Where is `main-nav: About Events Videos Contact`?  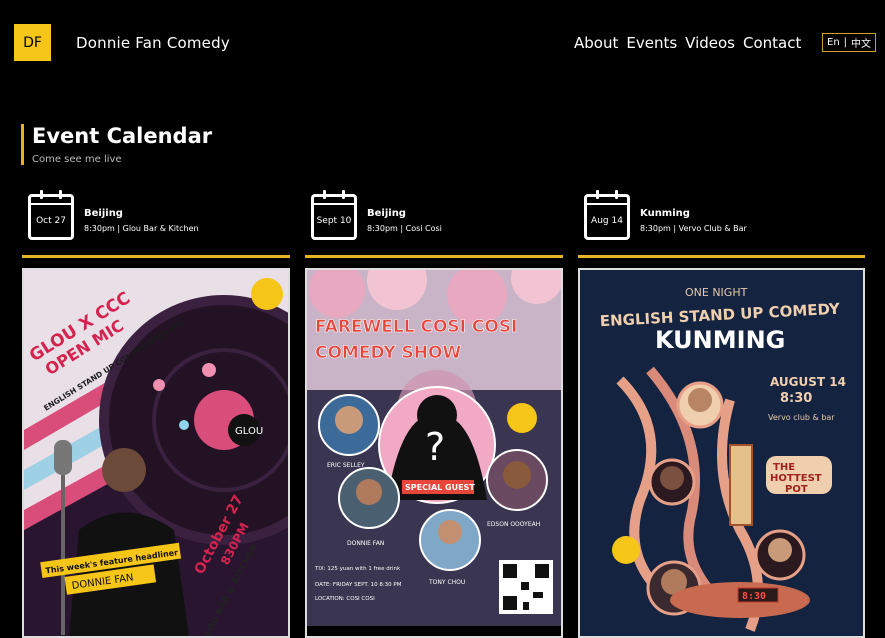
main-nav: About Events Videos Contact is located at coordinates (687, 43).